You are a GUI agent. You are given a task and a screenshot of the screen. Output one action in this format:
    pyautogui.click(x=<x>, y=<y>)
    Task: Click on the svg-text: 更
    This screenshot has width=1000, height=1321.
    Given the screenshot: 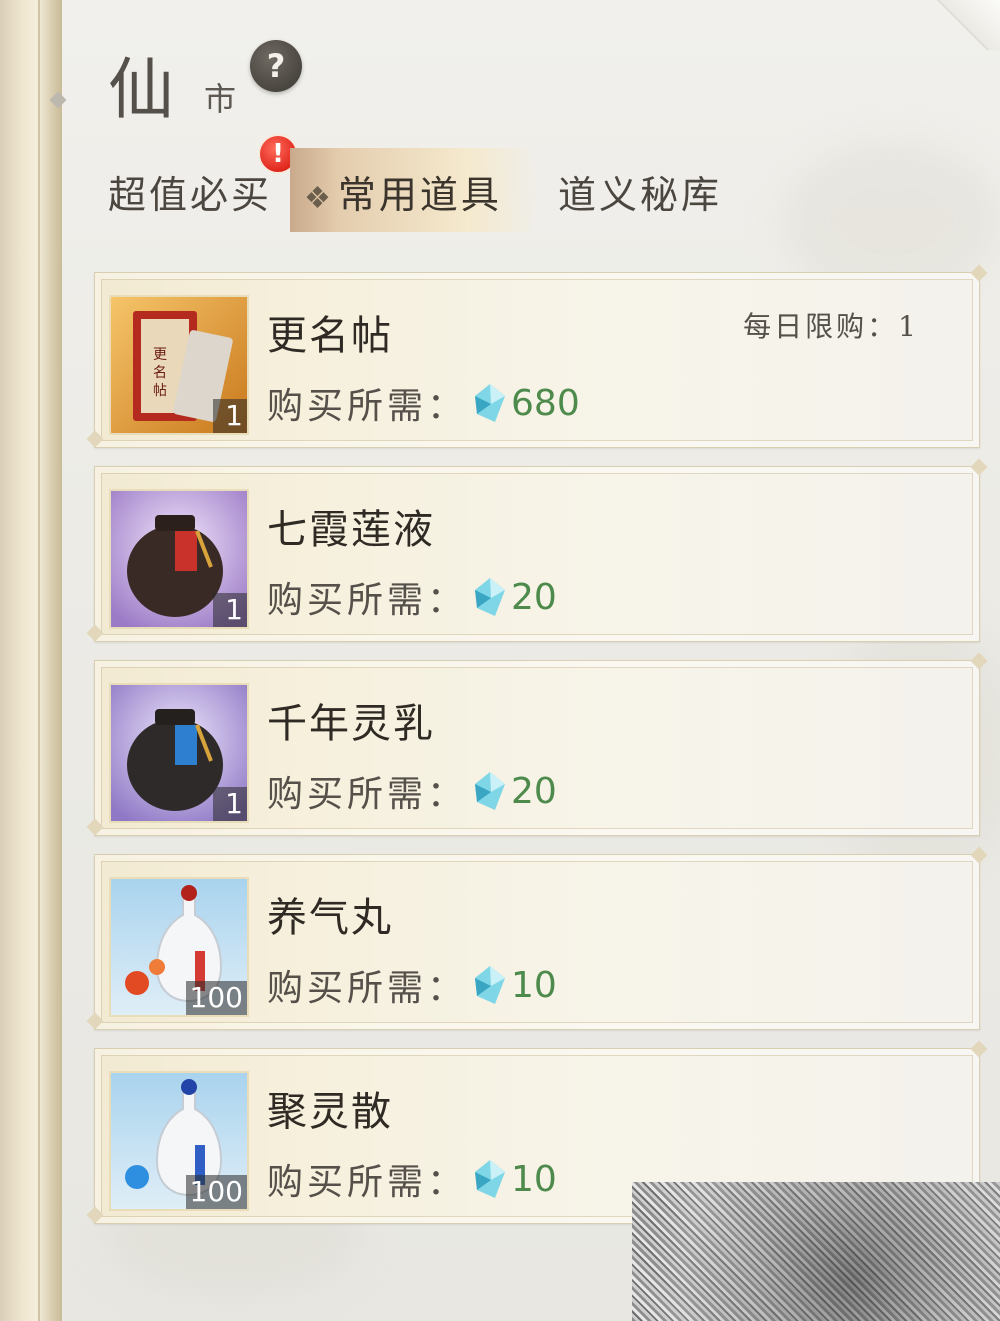 What is the action you would take?
    pyautogui.click(x=160, y=355)
    